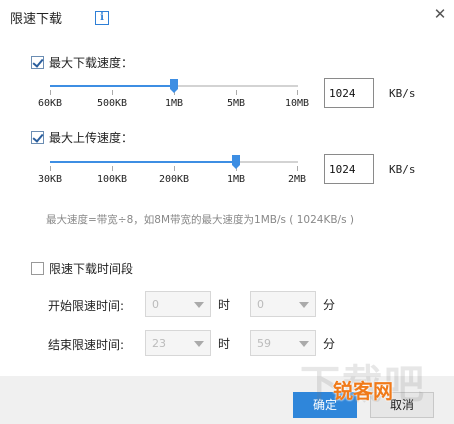  What do you see at coordinates (36, 19) in the screenshot?
I see `dialog-title: 限速下载` at bounding box center [36, 19].